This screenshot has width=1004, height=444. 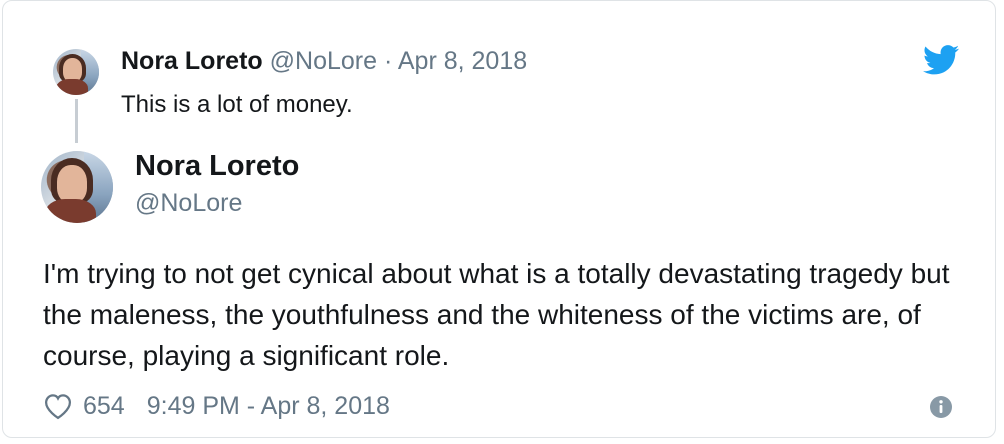 I want to click on tweet-timestamp: 9:49 PM - Apr 8, 2018, so click(x=268, y=406).